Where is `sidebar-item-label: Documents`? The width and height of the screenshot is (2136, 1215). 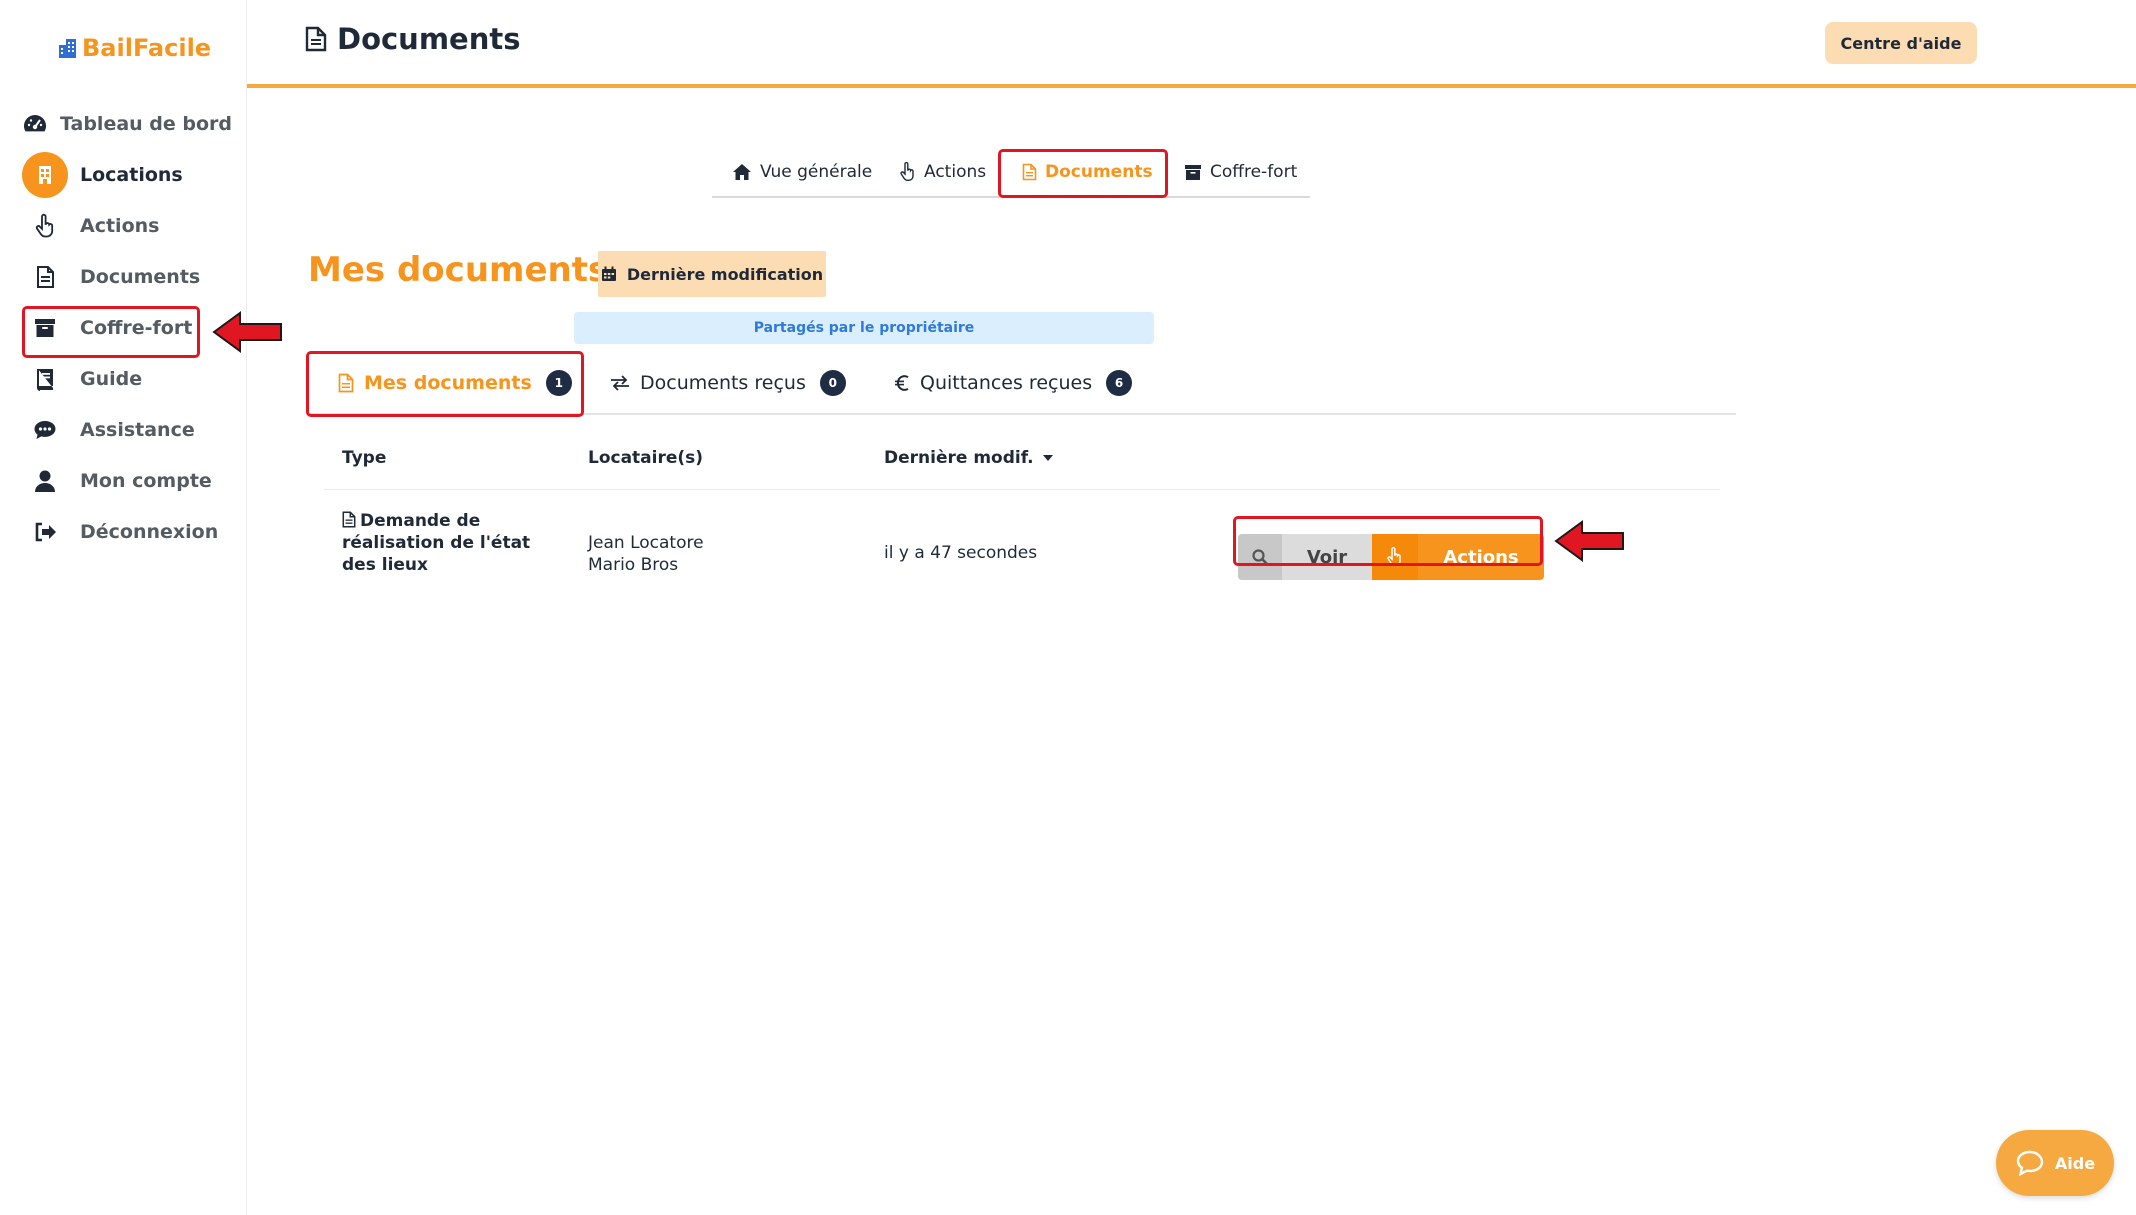
sidebar-item-label: Documents is located at coordinates (140, 277).